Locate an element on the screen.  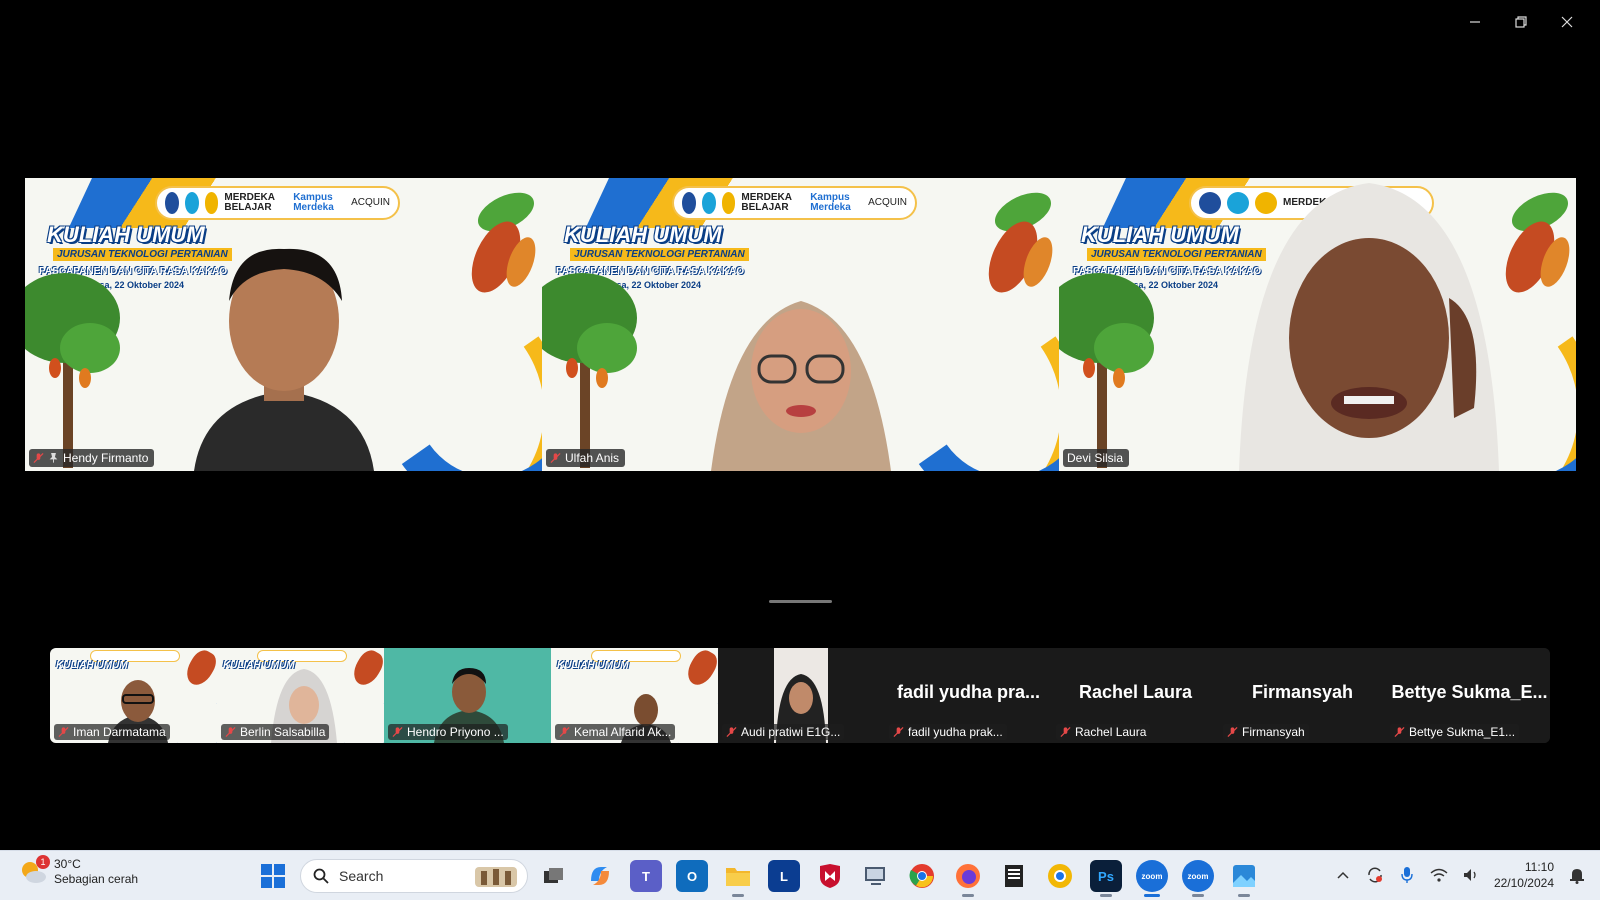
clock-date: 22/10/2024 is located at coordinates (1523, 883).